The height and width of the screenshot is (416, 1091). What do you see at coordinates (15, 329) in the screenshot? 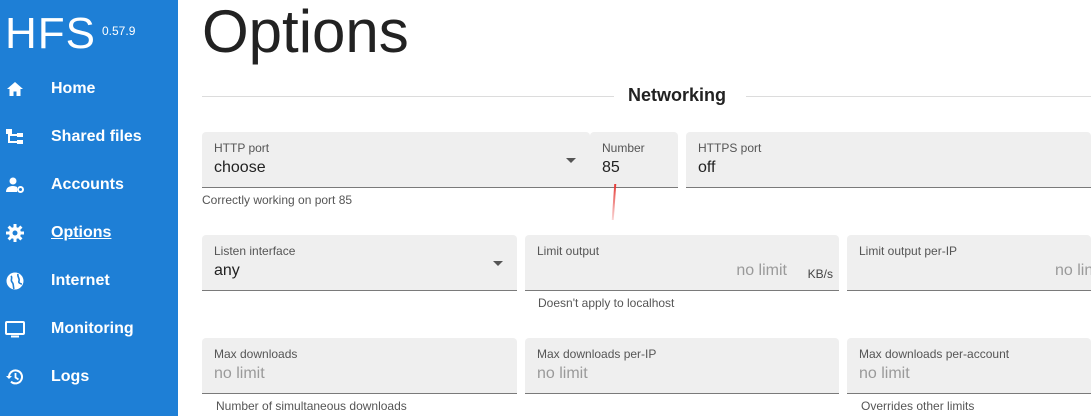
I see `monitor-icon` at bounding box center [15, 329].